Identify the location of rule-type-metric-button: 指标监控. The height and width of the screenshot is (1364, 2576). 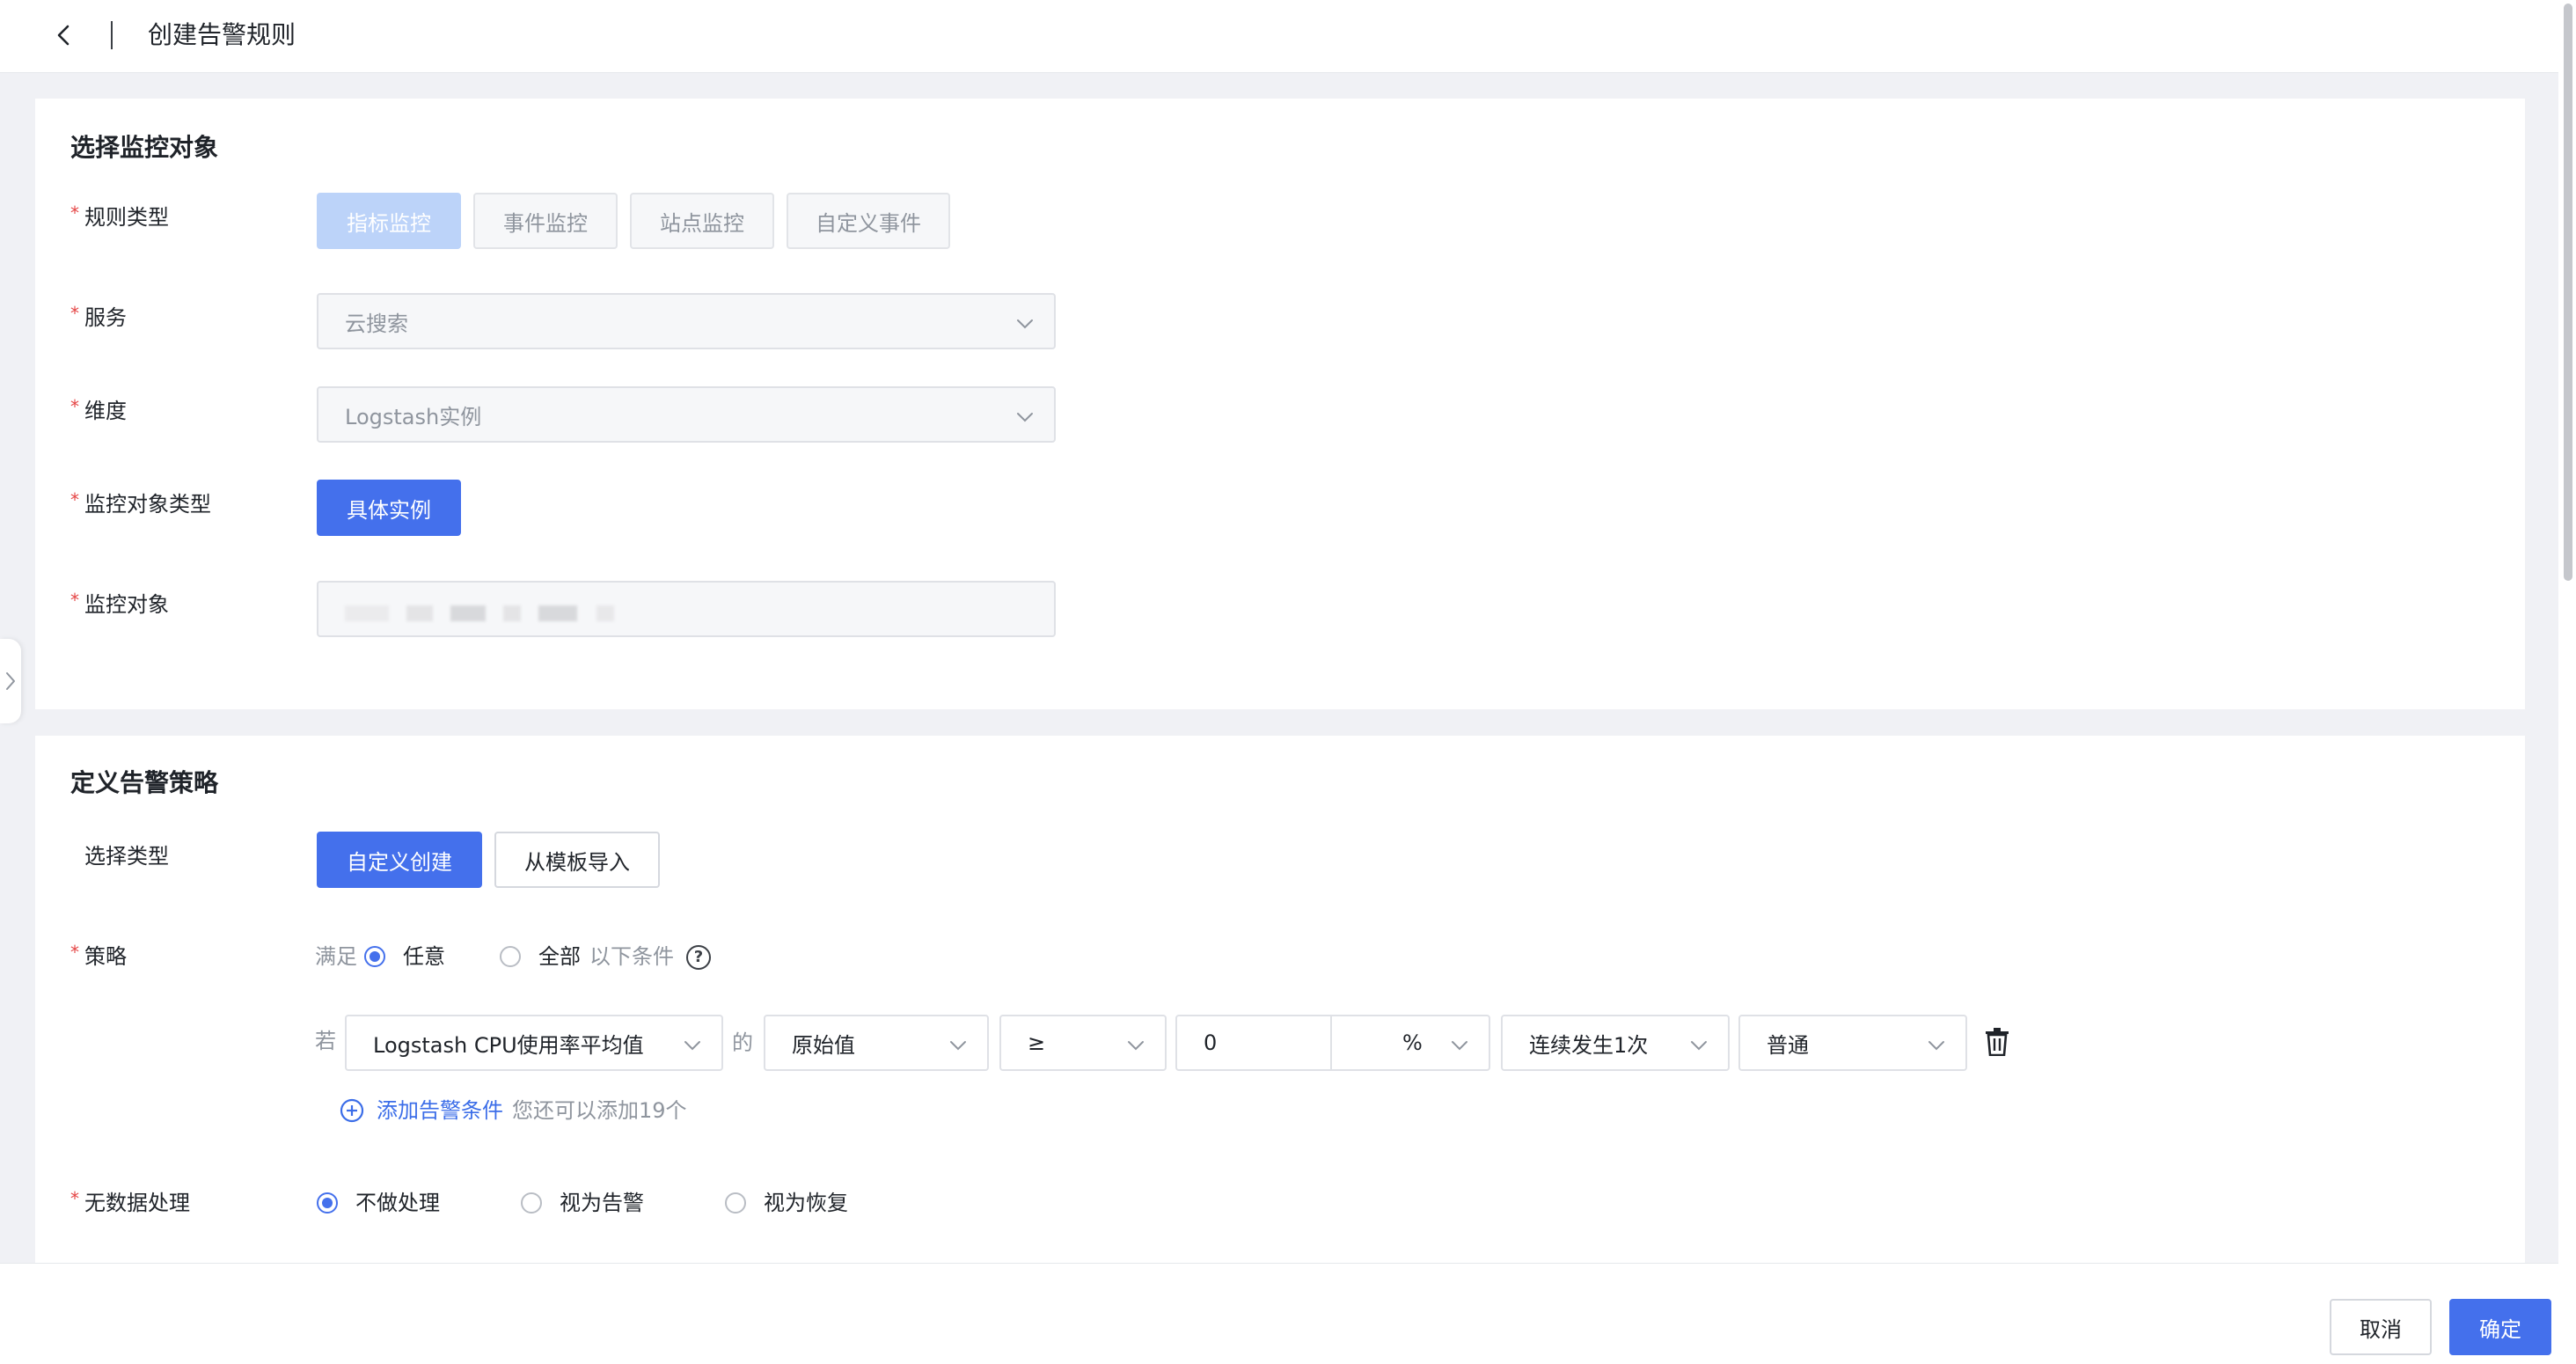
(389, 221).